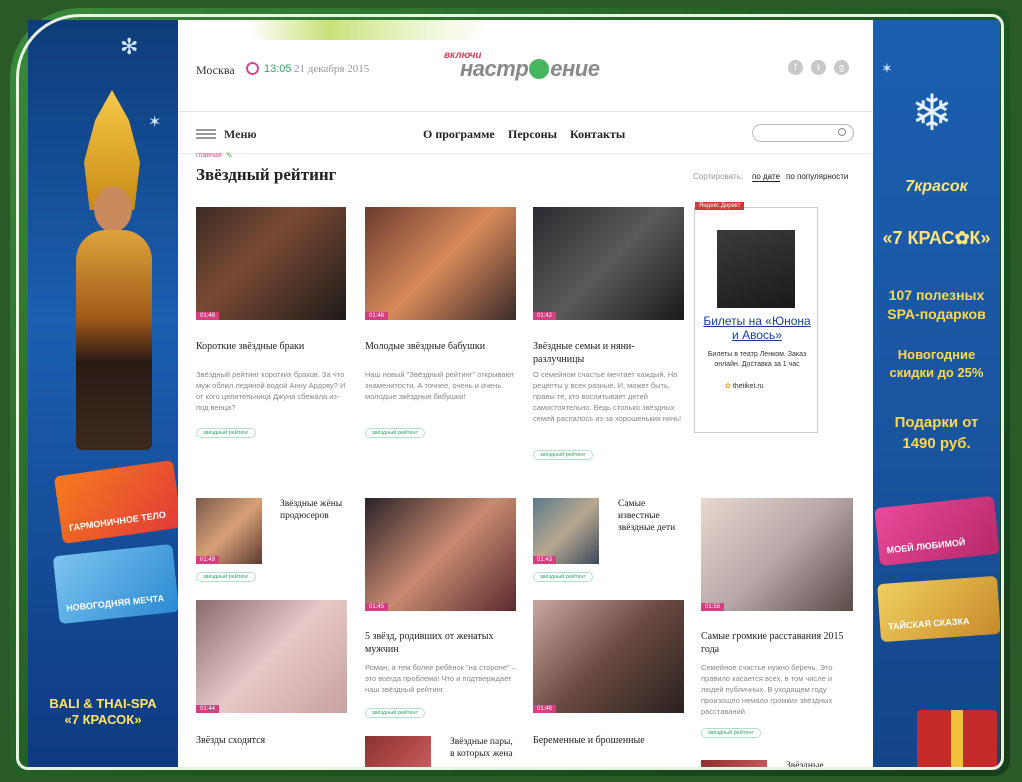 Image resolution: width=1022 pixels, height=782 pixels. What do you see at coordinates (115, 502) in the screenshot?
I see `spa-gift-card: ГАРМОНИЧНОЕ ТЕЛО` at bounding box center [115, 502].